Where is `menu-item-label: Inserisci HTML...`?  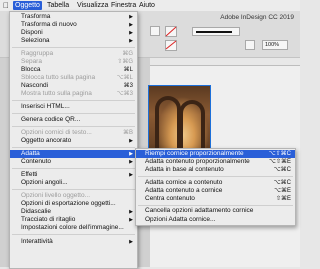
menu-item-label: Inserisci HTML... is located at coordinates (45, 106).